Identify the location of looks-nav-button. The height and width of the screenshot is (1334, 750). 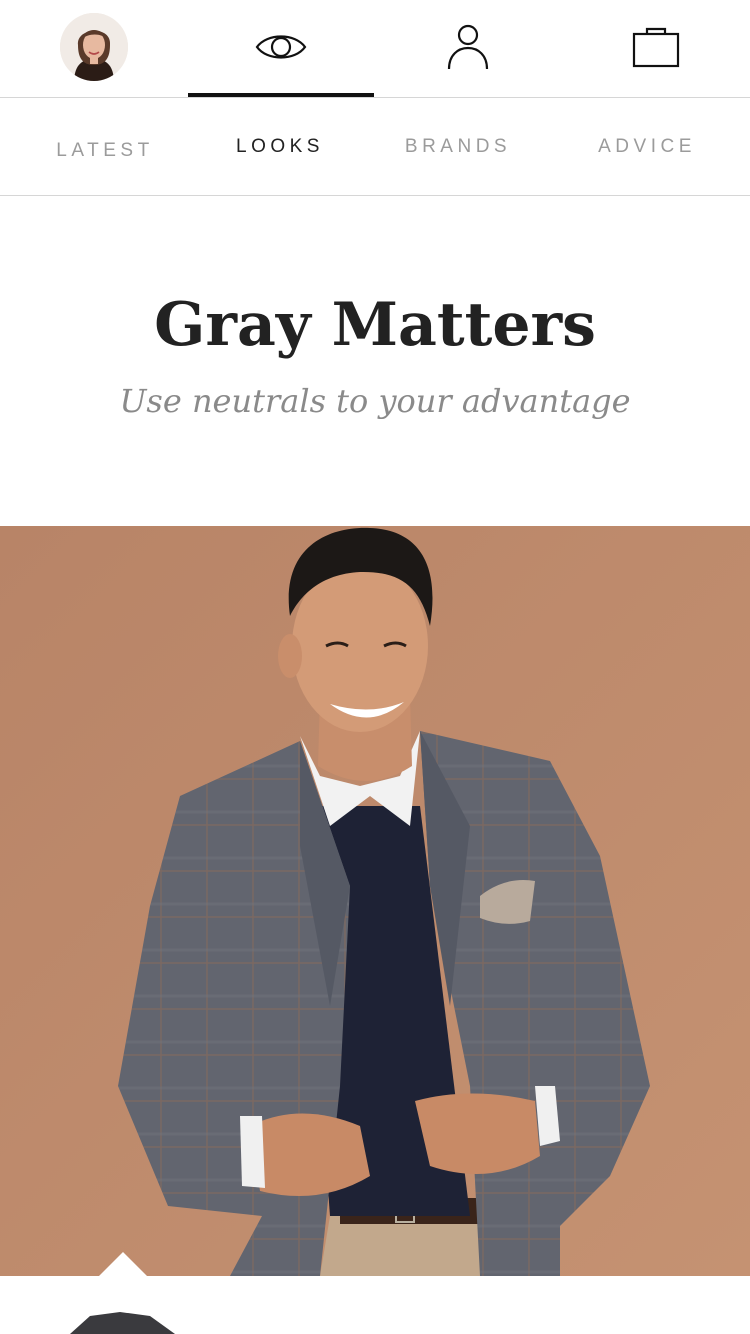
(281, 49).